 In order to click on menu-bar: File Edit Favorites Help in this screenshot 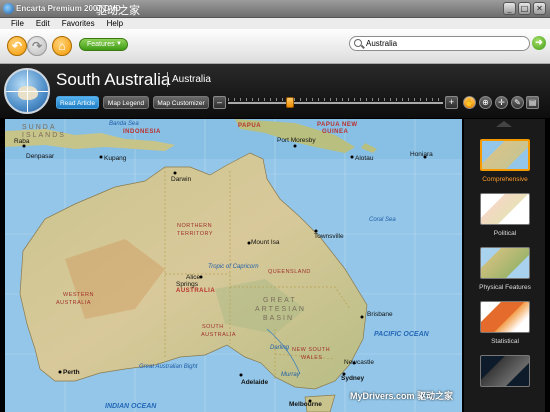, I will do `click(275, 23)`.